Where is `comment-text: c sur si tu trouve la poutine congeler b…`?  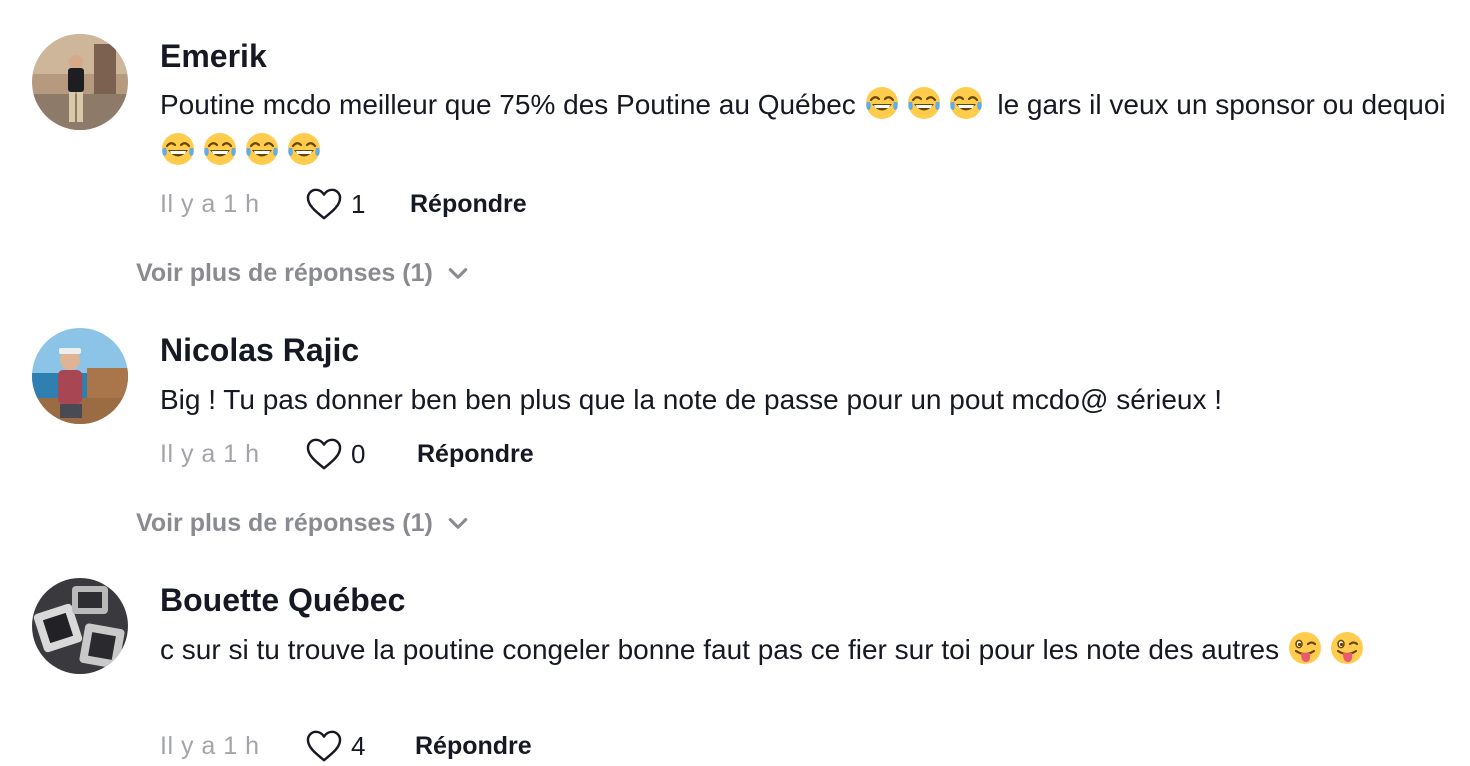 comment-text: c sur si tu trouve la poutine congeler b… is located at coordinates (805, 650).